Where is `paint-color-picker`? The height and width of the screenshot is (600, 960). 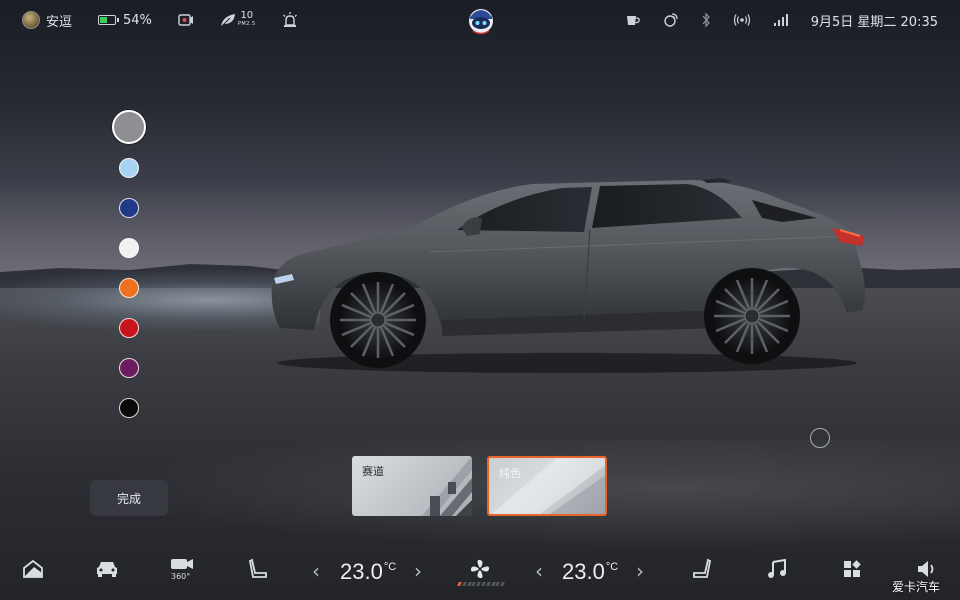
paint-color-picker is located at coordinates (130, 270).